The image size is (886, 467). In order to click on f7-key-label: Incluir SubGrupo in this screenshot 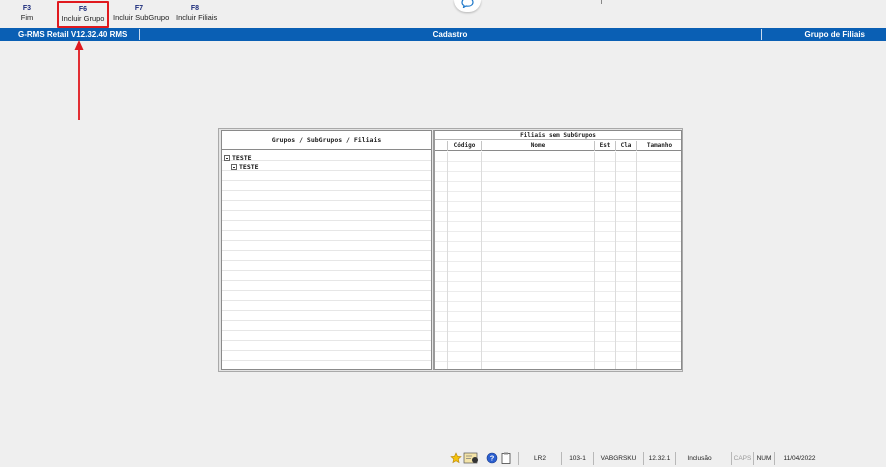, I will do `click(141, 17)`.